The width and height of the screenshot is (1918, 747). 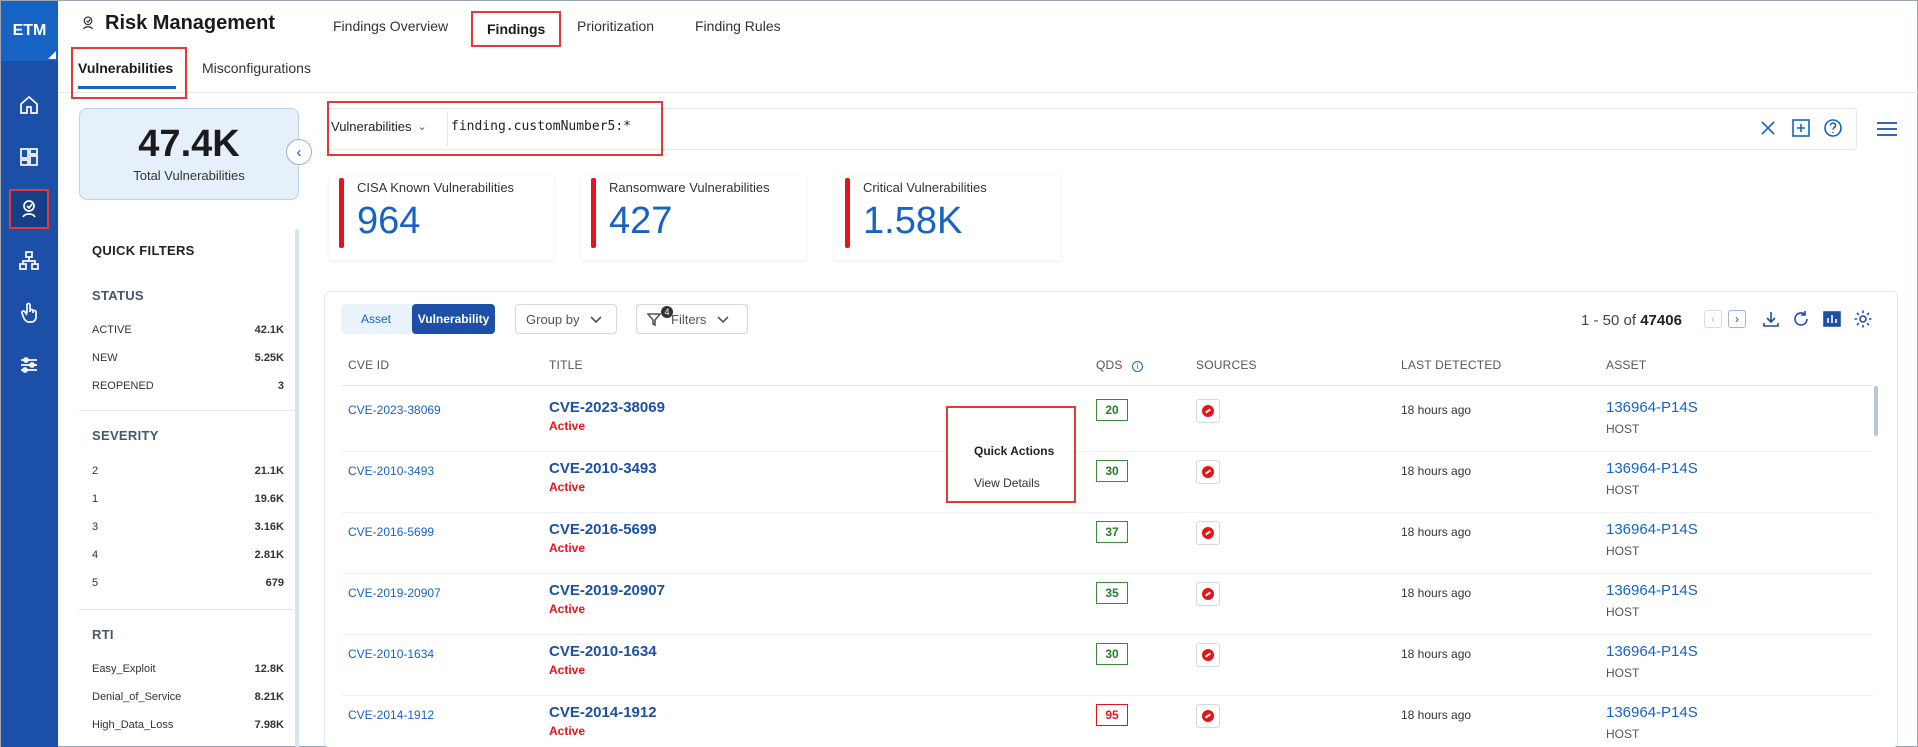 What do you see at coordinates (29, 209) in the screenshot?
I see `risk-management-icon` at bounding box center [29, 209].